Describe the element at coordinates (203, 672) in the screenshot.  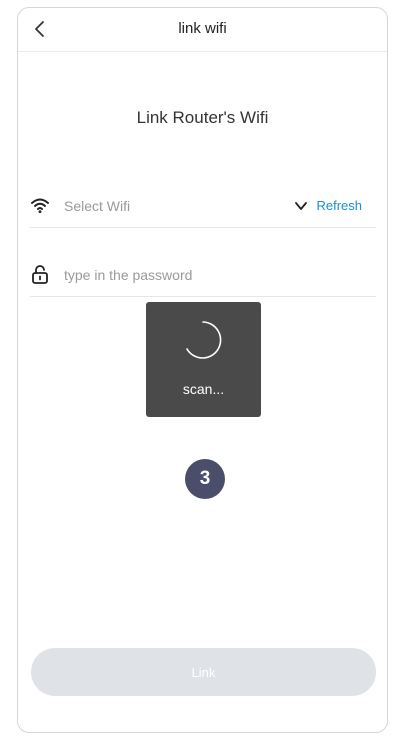
I see `link-button: Link` at that location.